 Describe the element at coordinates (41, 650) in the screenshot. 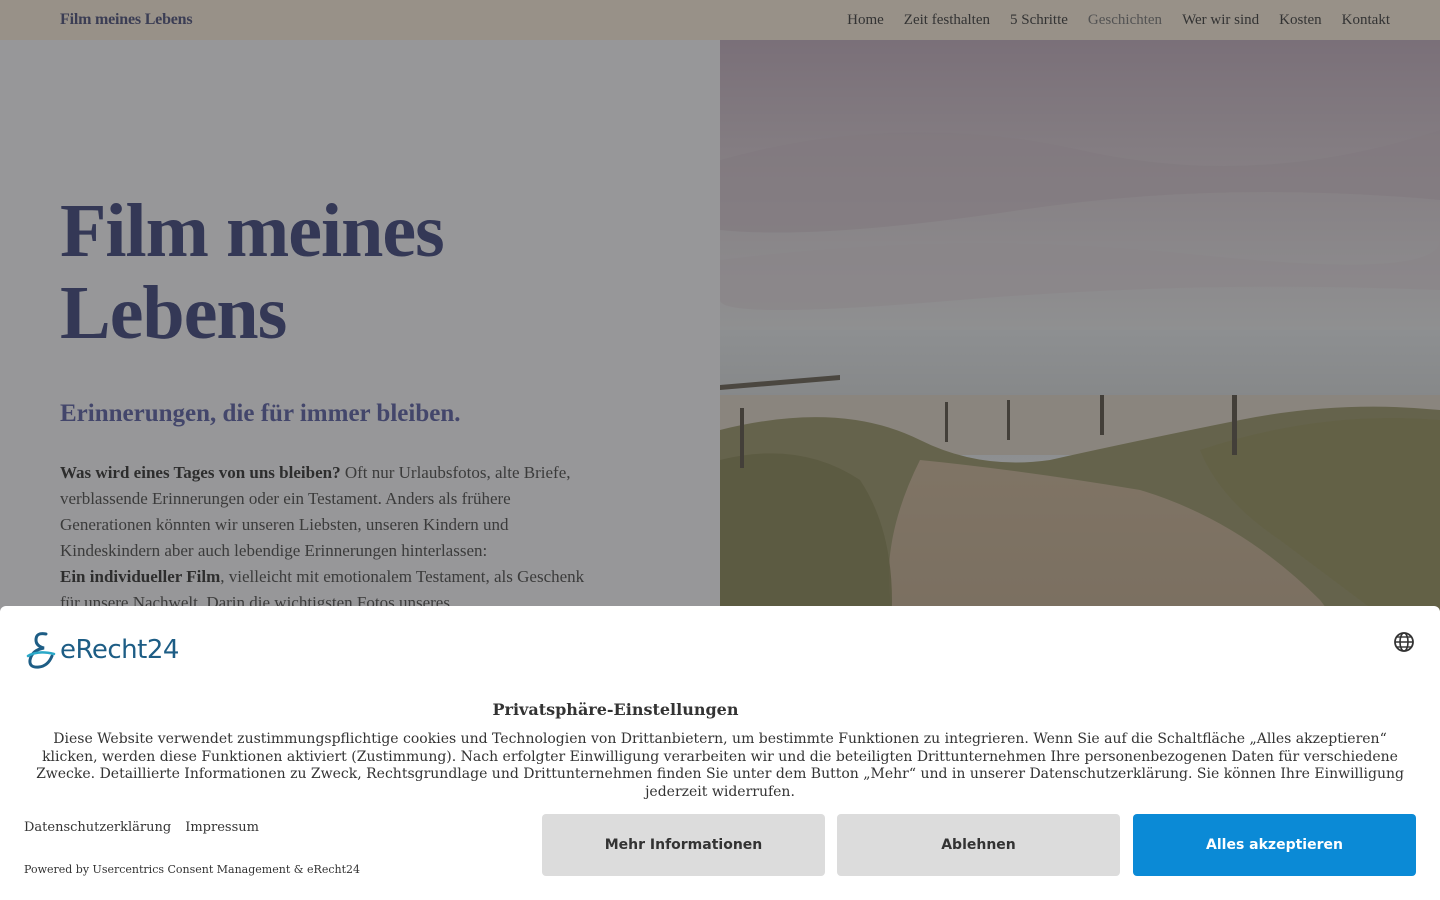

I see `erecht24-ampersand-icon` at that location.